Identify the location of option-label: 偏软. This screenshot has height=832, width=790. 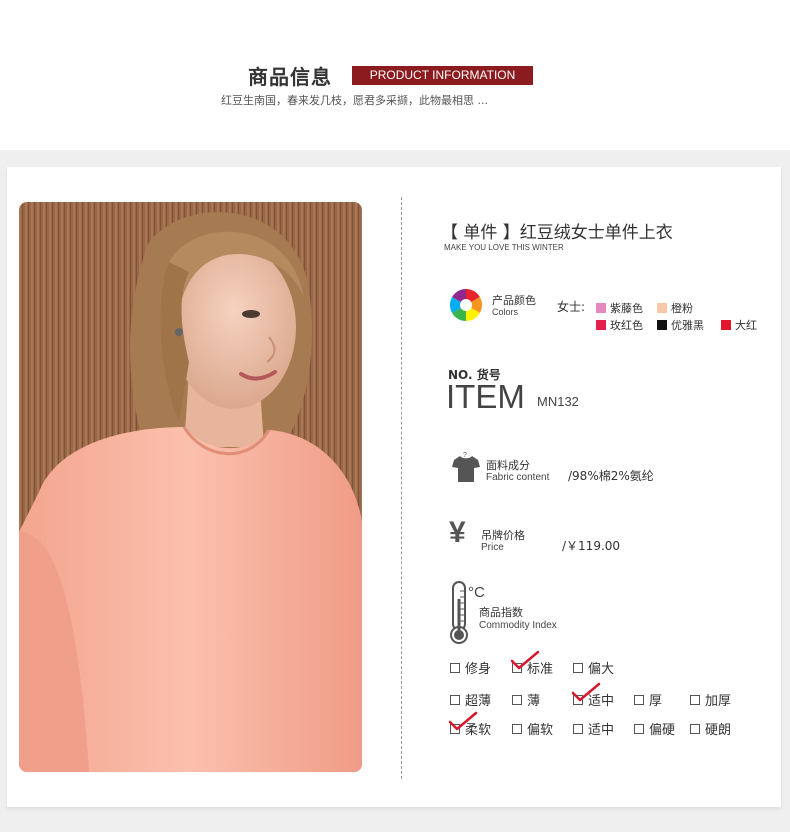
(540, 730).